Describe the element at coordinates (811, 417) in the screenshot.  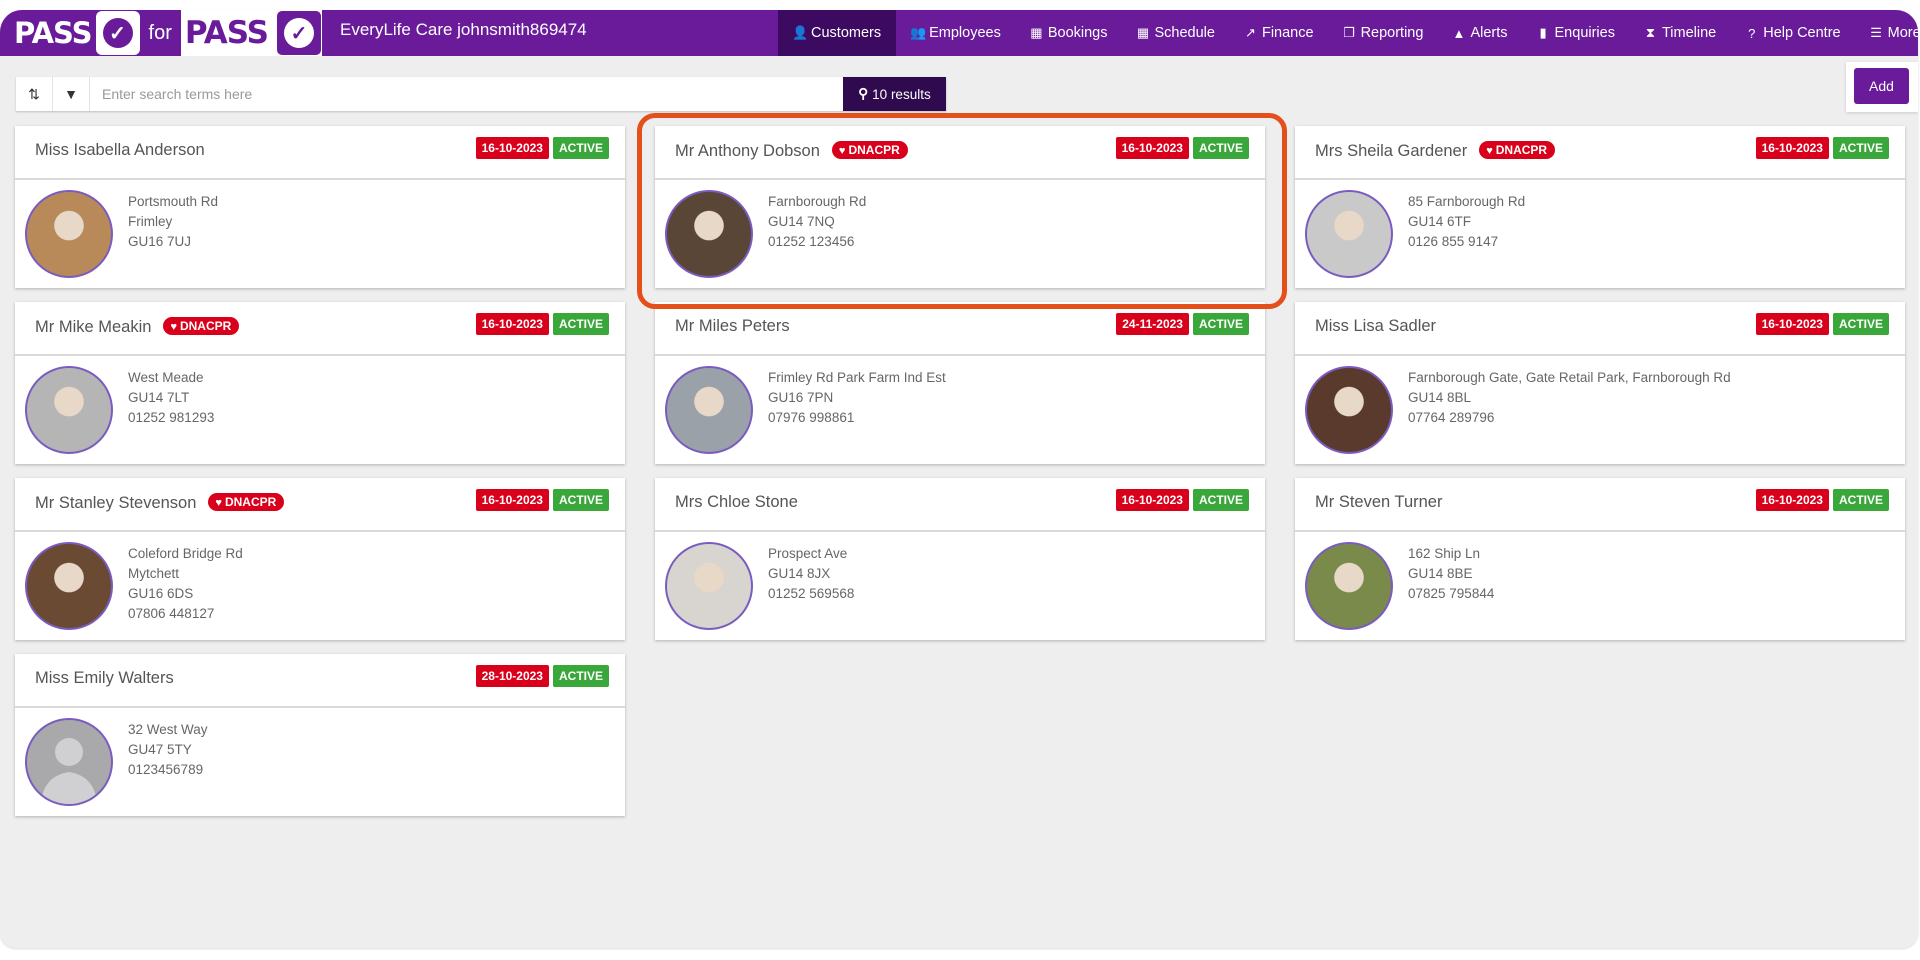
I see `address-line: 07976 998861` at that location.